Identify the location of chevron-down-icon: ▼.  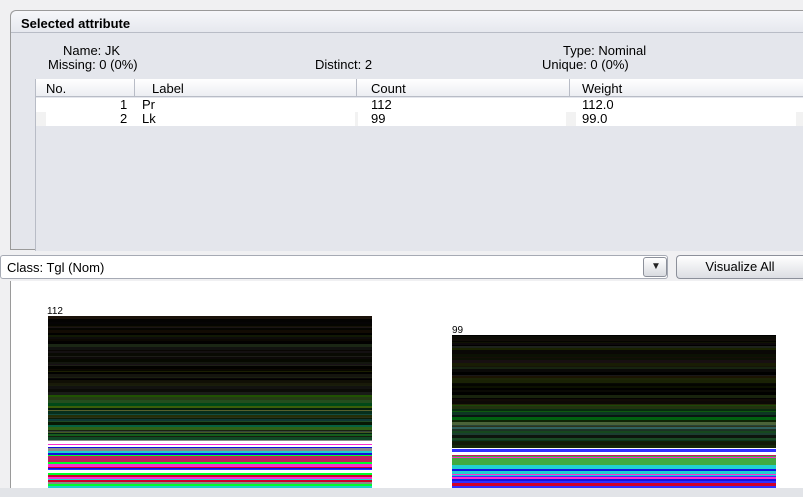
(655, 267).